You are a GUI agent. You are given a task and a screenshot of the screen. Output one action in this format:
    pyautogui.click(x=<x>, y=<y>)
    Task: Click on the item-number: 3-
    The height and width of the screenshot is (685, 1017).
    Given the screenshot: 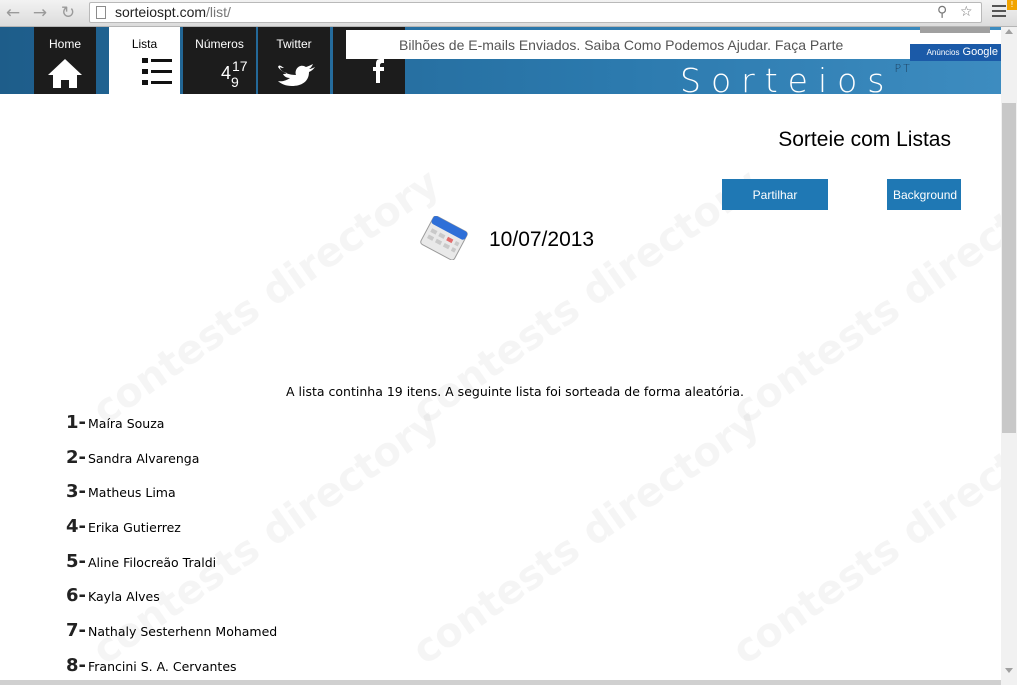 What is the action you would take?
    pyautogui.click(x=76, y=492)
    